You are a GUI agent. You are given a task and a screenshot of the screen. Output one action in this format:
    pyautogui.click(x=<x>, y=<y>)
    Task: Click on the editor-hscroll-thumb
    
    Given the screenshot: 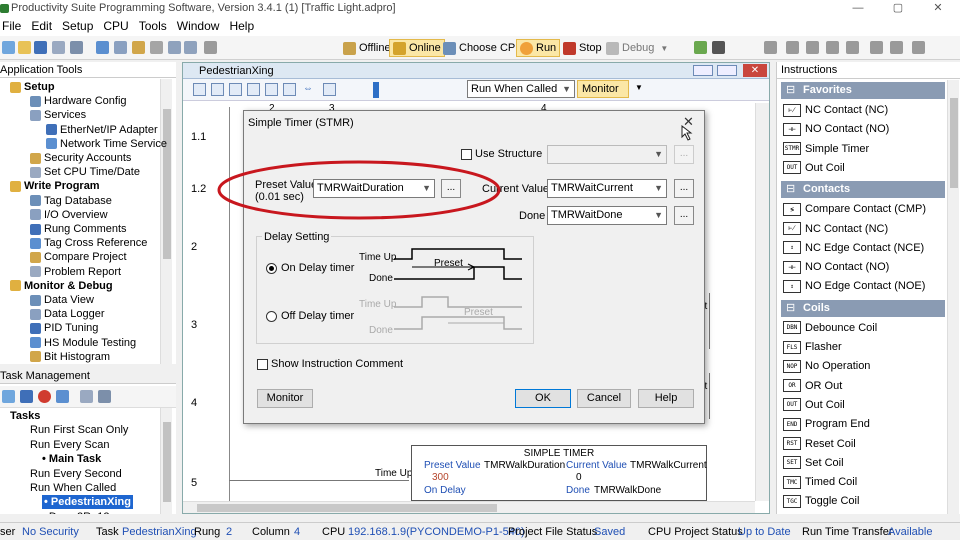 What is the action you would take?
    pyautogui.click(x=347, y=508)
    